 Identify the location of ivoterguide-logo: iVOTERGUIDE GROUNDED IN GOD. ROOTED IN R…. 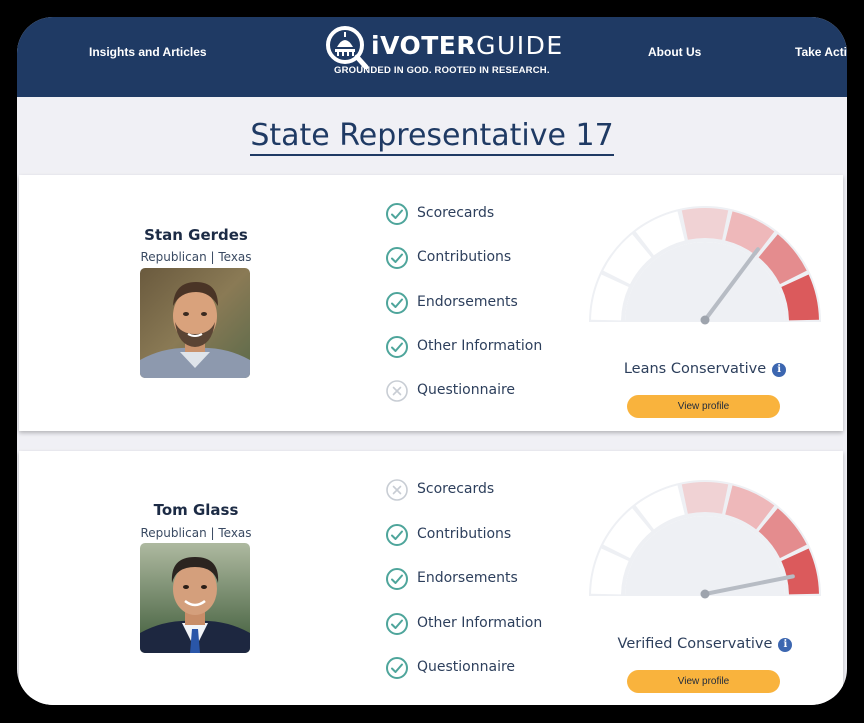
(442, 56).